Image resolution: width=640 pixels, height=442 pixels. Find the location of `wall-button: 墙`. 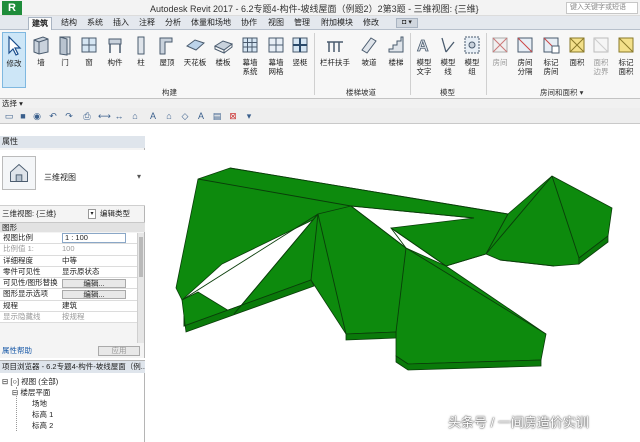

wall-button: 墙 is located at coordinates (41, 60).